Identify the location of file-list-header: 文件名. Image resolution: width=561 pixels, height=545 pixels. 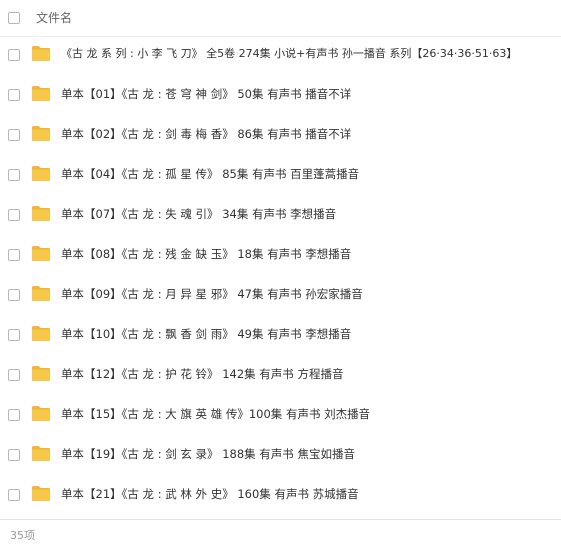
(280, 18).